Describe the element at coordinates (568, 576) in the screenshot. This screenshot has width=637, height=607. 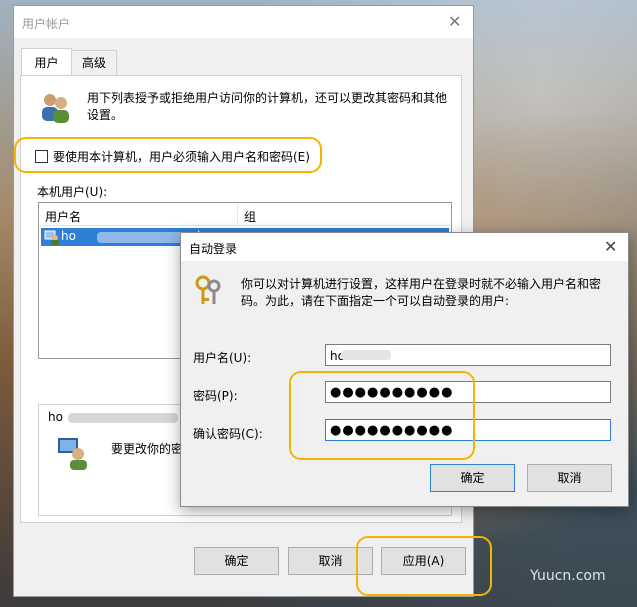
I see `watermark: Yuucn.com` at that location.